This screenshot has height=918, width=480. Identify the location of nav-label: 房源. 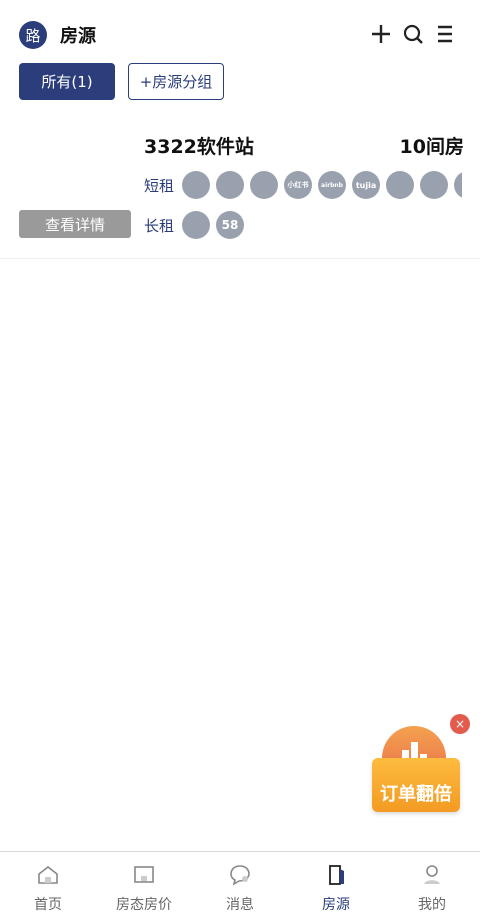
(336, 905).